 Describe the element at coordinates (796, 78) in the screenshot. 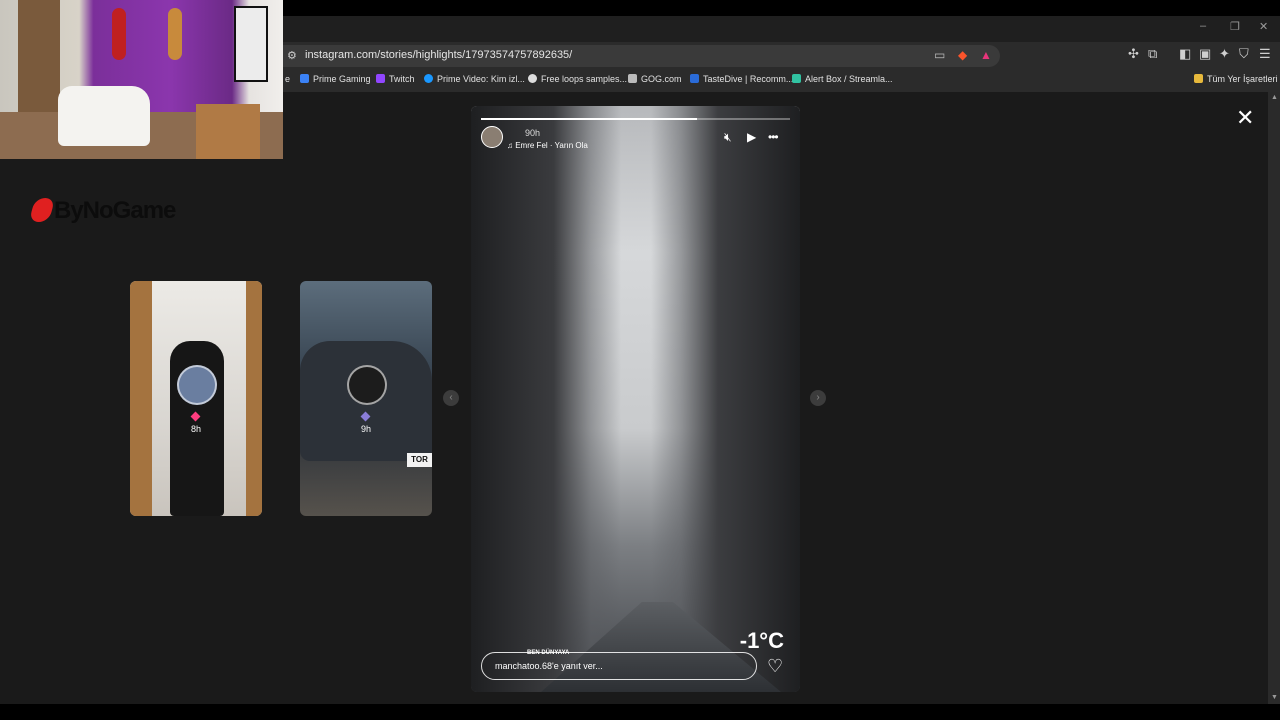

I see `streamlabs-icon` at that location.